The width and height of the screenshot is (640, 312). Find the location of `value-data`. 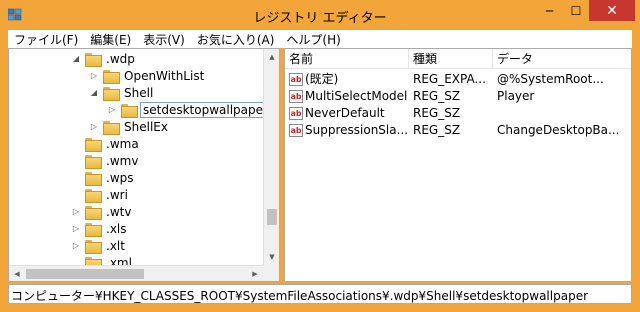

value-data is located at coordinates (563, 113).